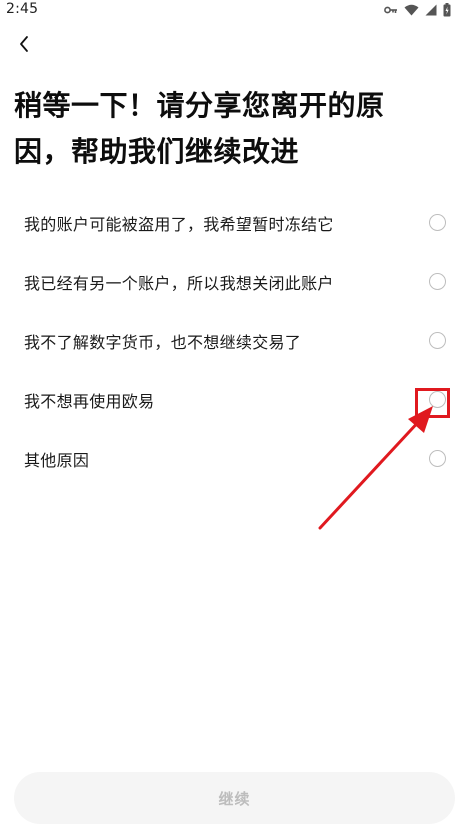 This screenshot has width=465, height=834. Describe the element at coordinates (232, 458) in the screenshot. I see `reason-option-other: 其他原因` at that location.